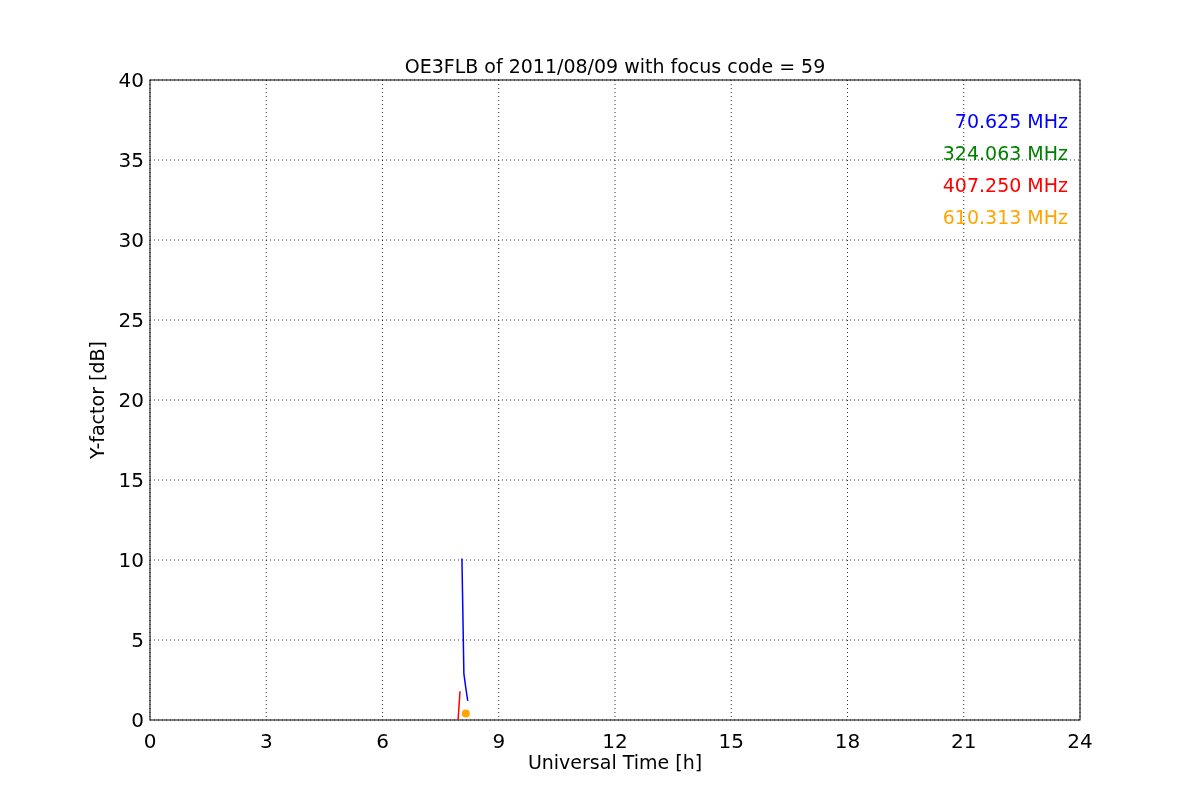  What do you see at coordinates (131, 320) in the screenshot?
I see `y-tick-label: 25` at bounding box center [131, 320].